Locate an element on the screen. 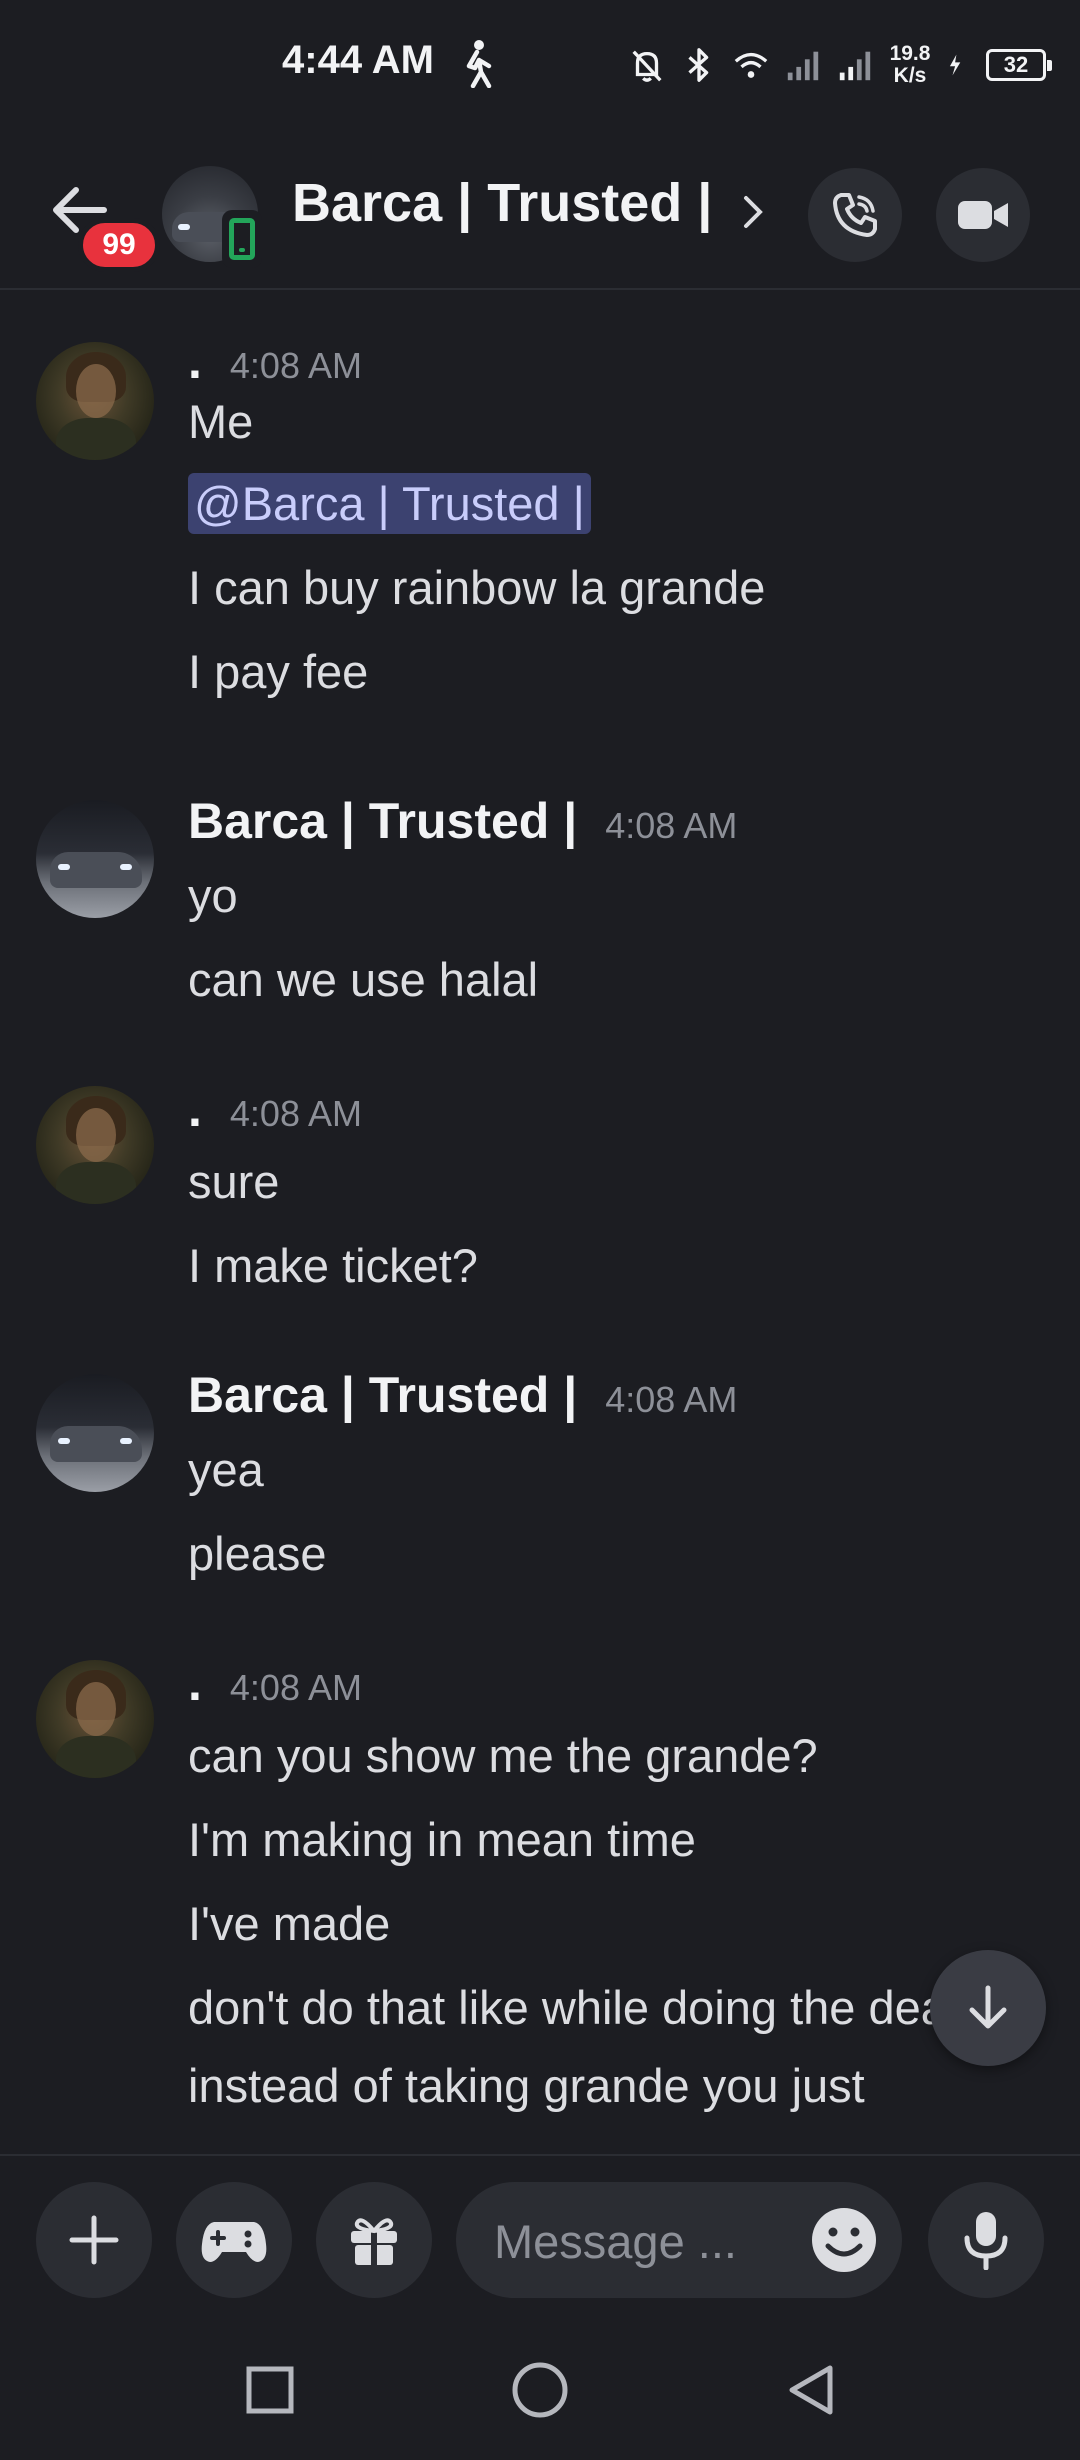 Image resolution: width=1080 pixels, height=2460 pixels. jump-to-bottom-button is located at coordinates (988, 2008).